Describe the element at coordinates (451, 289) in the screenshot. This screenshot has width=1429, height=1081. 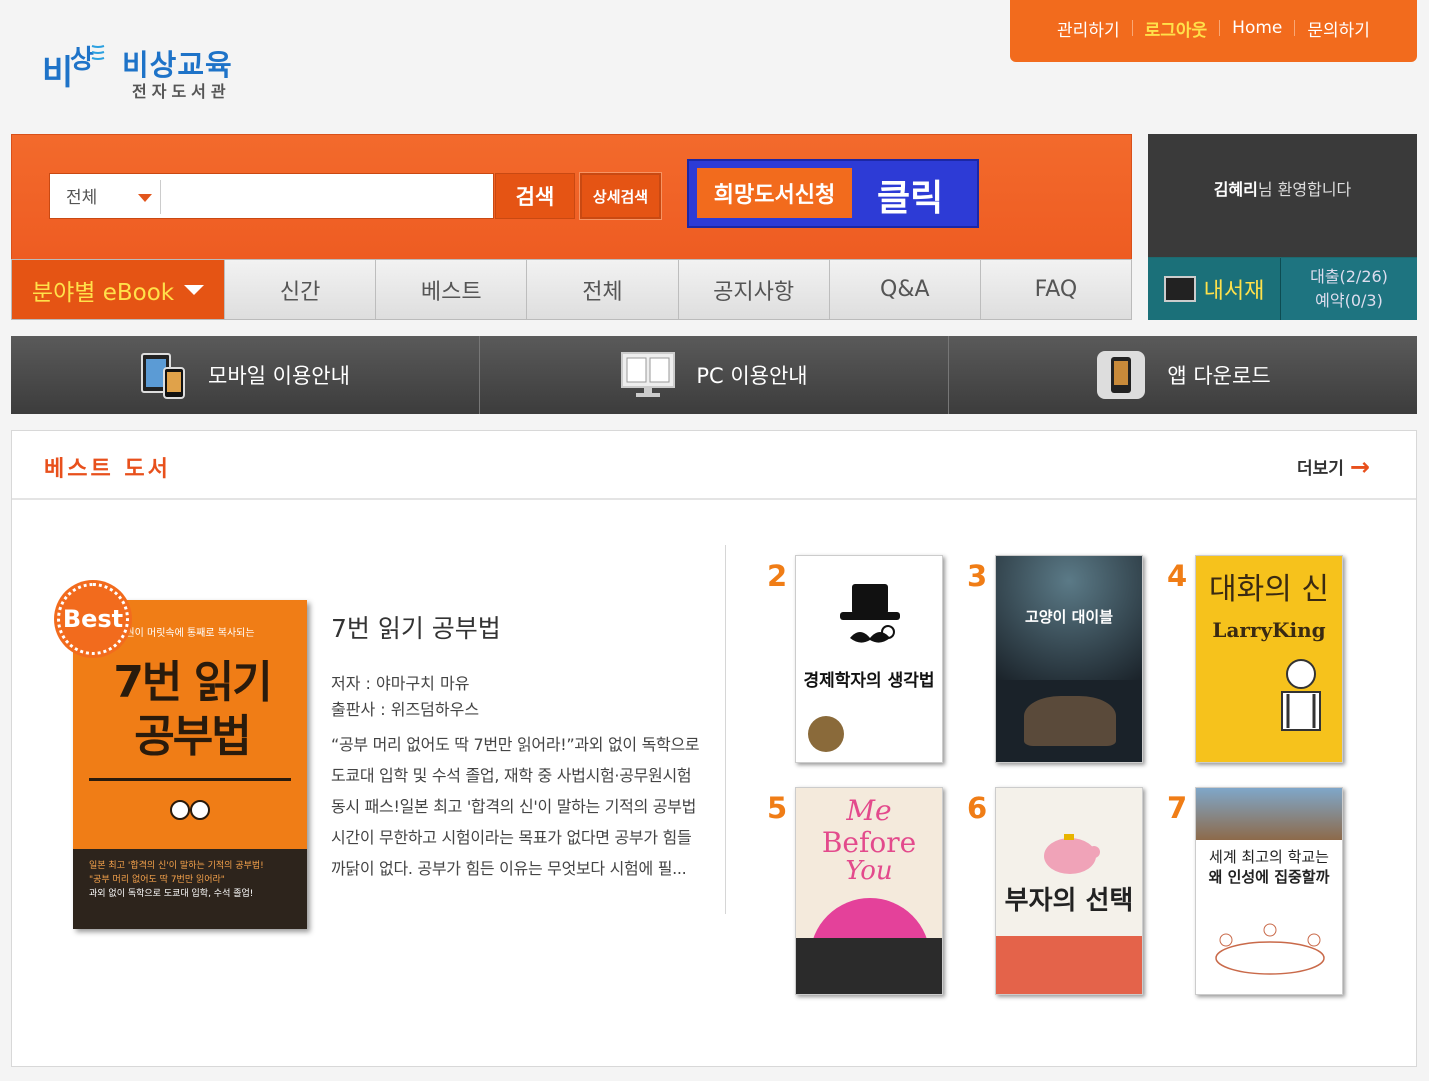
I see `tab-best: 베스트` at that location.